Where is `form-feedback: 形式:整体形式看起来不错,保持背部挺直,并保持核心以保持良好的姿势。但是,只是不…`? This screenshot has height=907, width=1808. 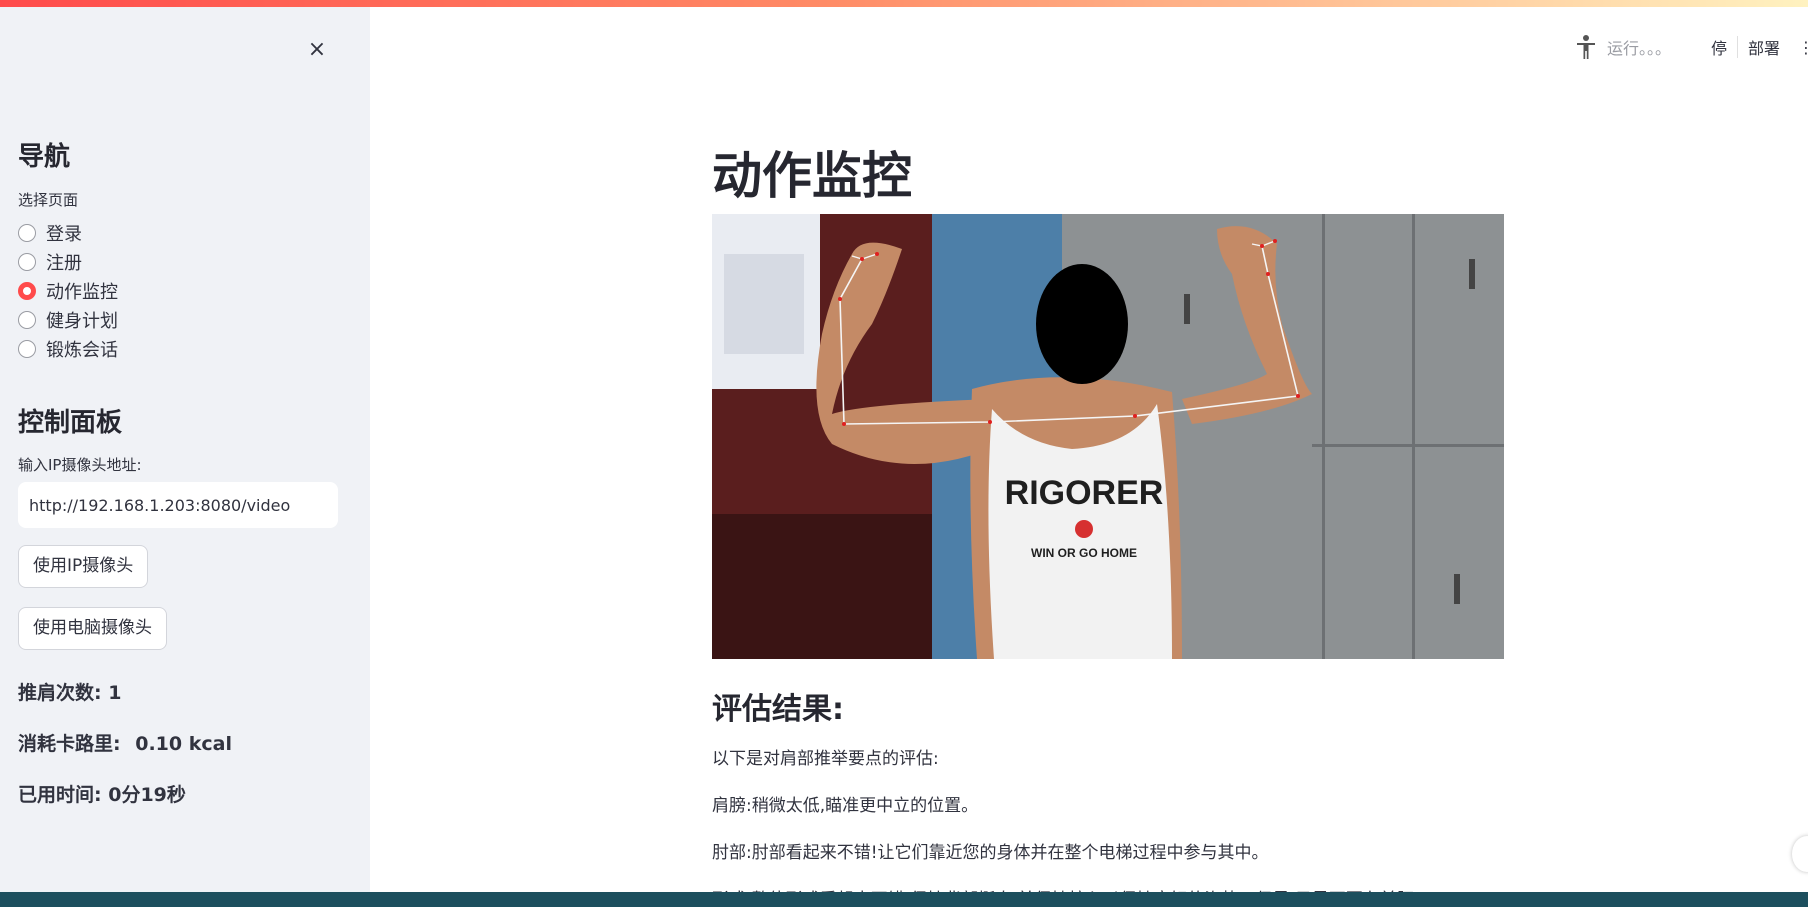
form-feedback: 形式:整体形式看起来不错,保持背部挺直,并保持核心以保持良好的姿势。但是,只是不… is located at coordinates (1063, 888).